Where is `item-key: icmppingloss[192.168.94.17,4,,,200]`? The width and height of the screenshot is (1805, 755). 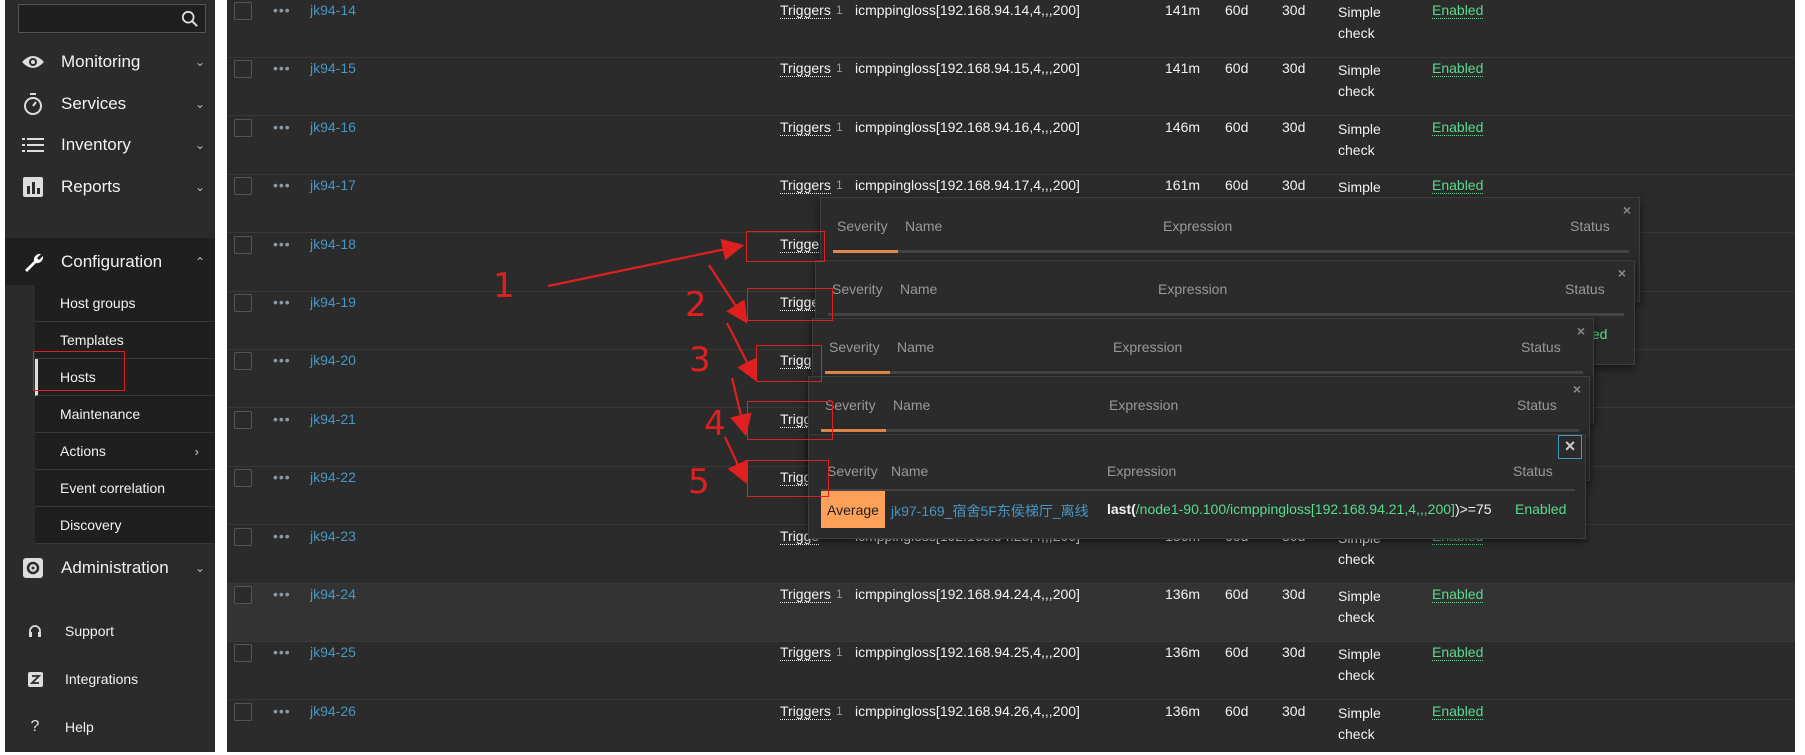
item-key: icmppingloss[192.168.94.17,4,,,200] is located at coordinates (967, 185).